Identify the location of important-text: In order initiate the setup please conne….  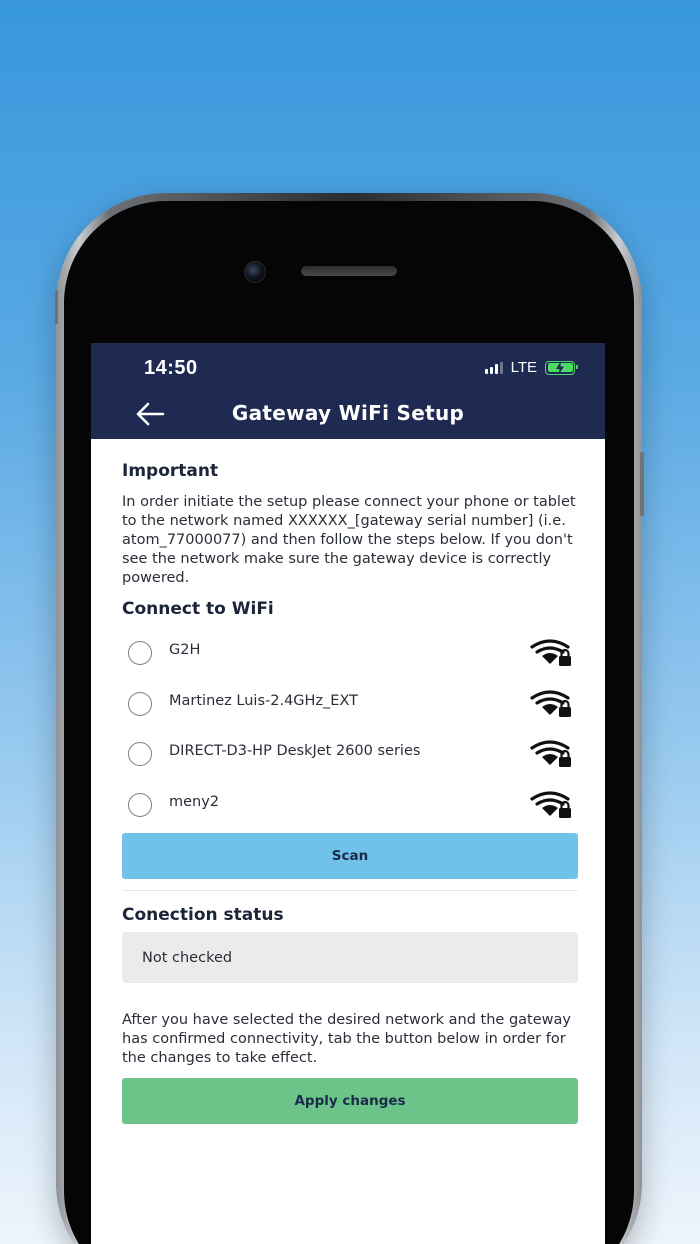
(349, 540).